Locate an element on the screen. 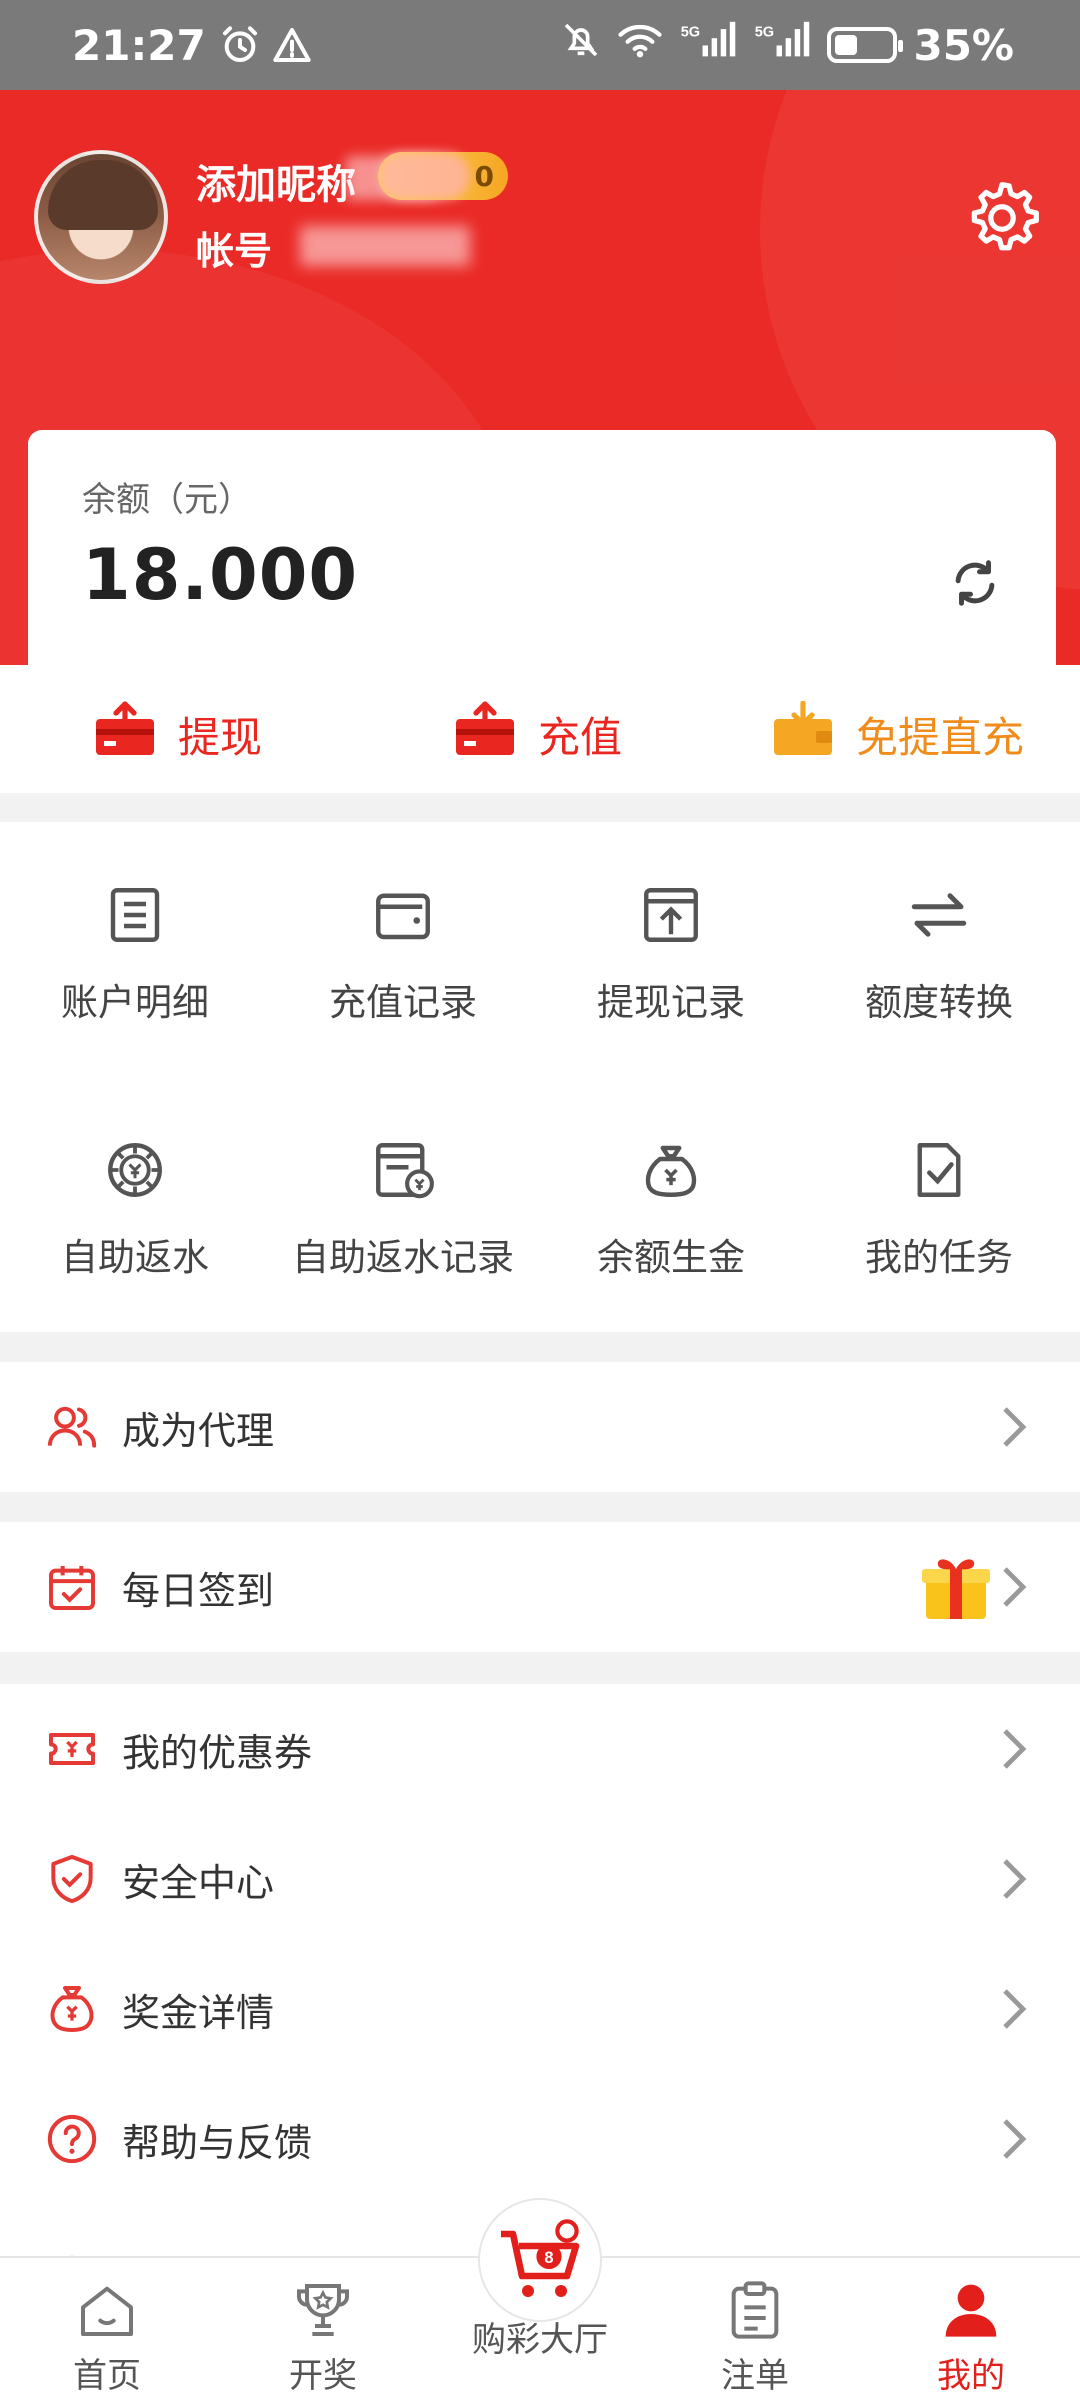 Image resolution: width=1080 pixels, height=2400 pixels. grid-item-recharge-records: 充值记录 is located at coordinates (403, 954).